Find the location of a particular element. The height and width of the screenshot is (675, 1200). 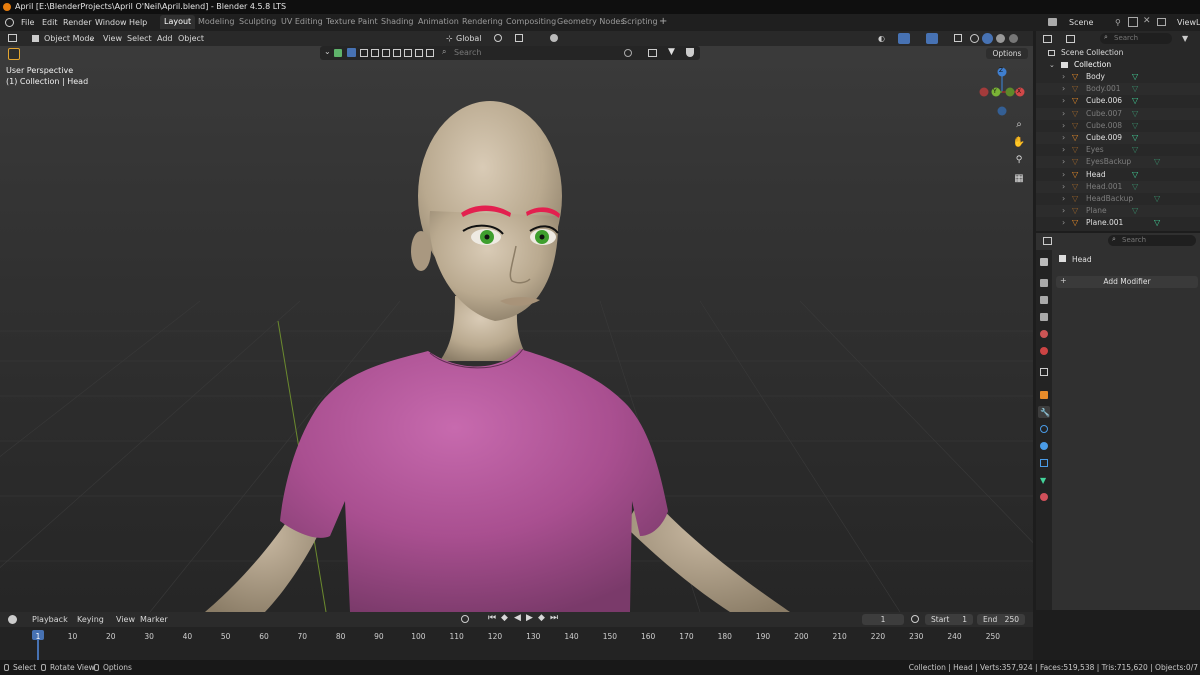

clear-search-icon is located at coordinates (628, 53).